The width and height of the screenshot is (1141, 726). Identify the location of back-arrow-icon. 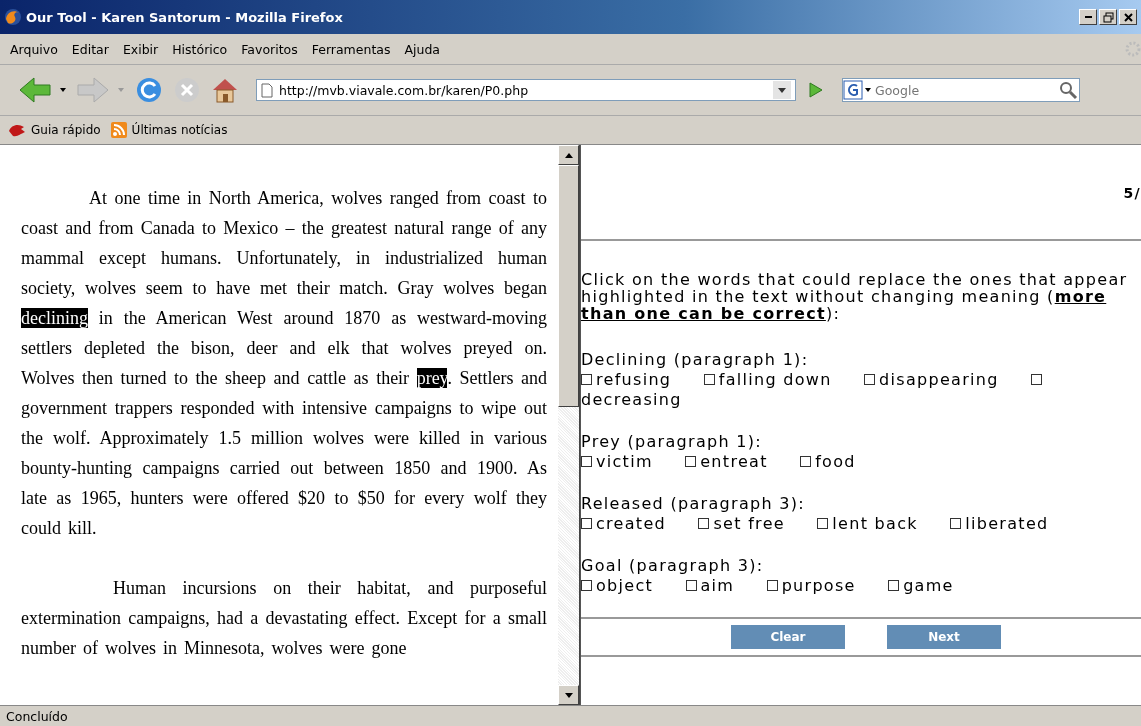
(43, 90).